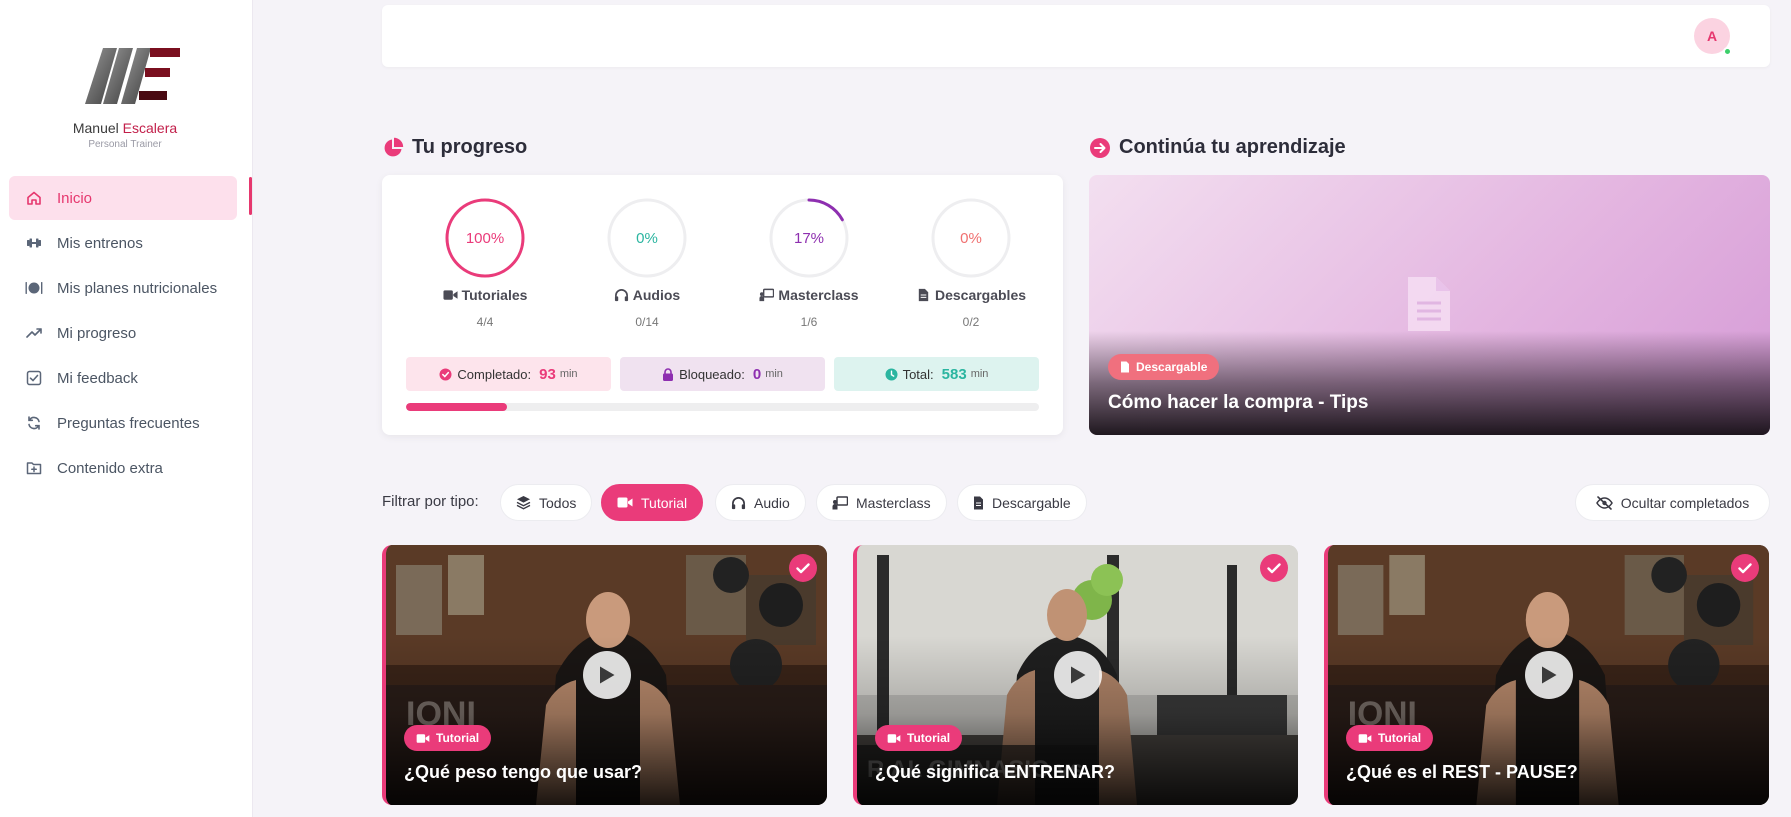 The width and height of the screenshot is (1791, 817). I want to click on checkbox-icon, so click(34, 378).